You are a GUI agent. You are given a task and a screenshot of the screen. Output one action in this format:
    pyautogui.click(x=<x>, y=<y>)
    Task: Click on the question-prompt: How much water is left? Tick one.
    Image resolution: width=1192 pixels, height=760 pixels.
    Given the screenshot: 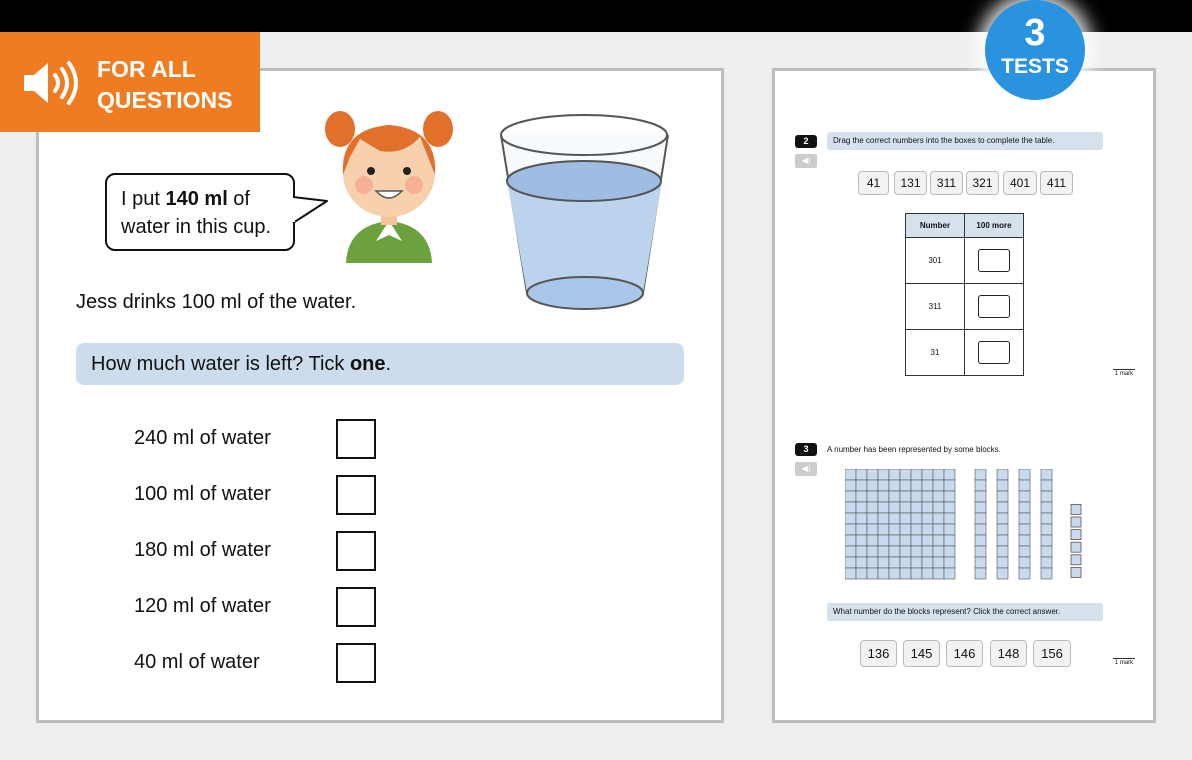 What is the action you would take?
    pyautogui.click(x=380, y=364)
    